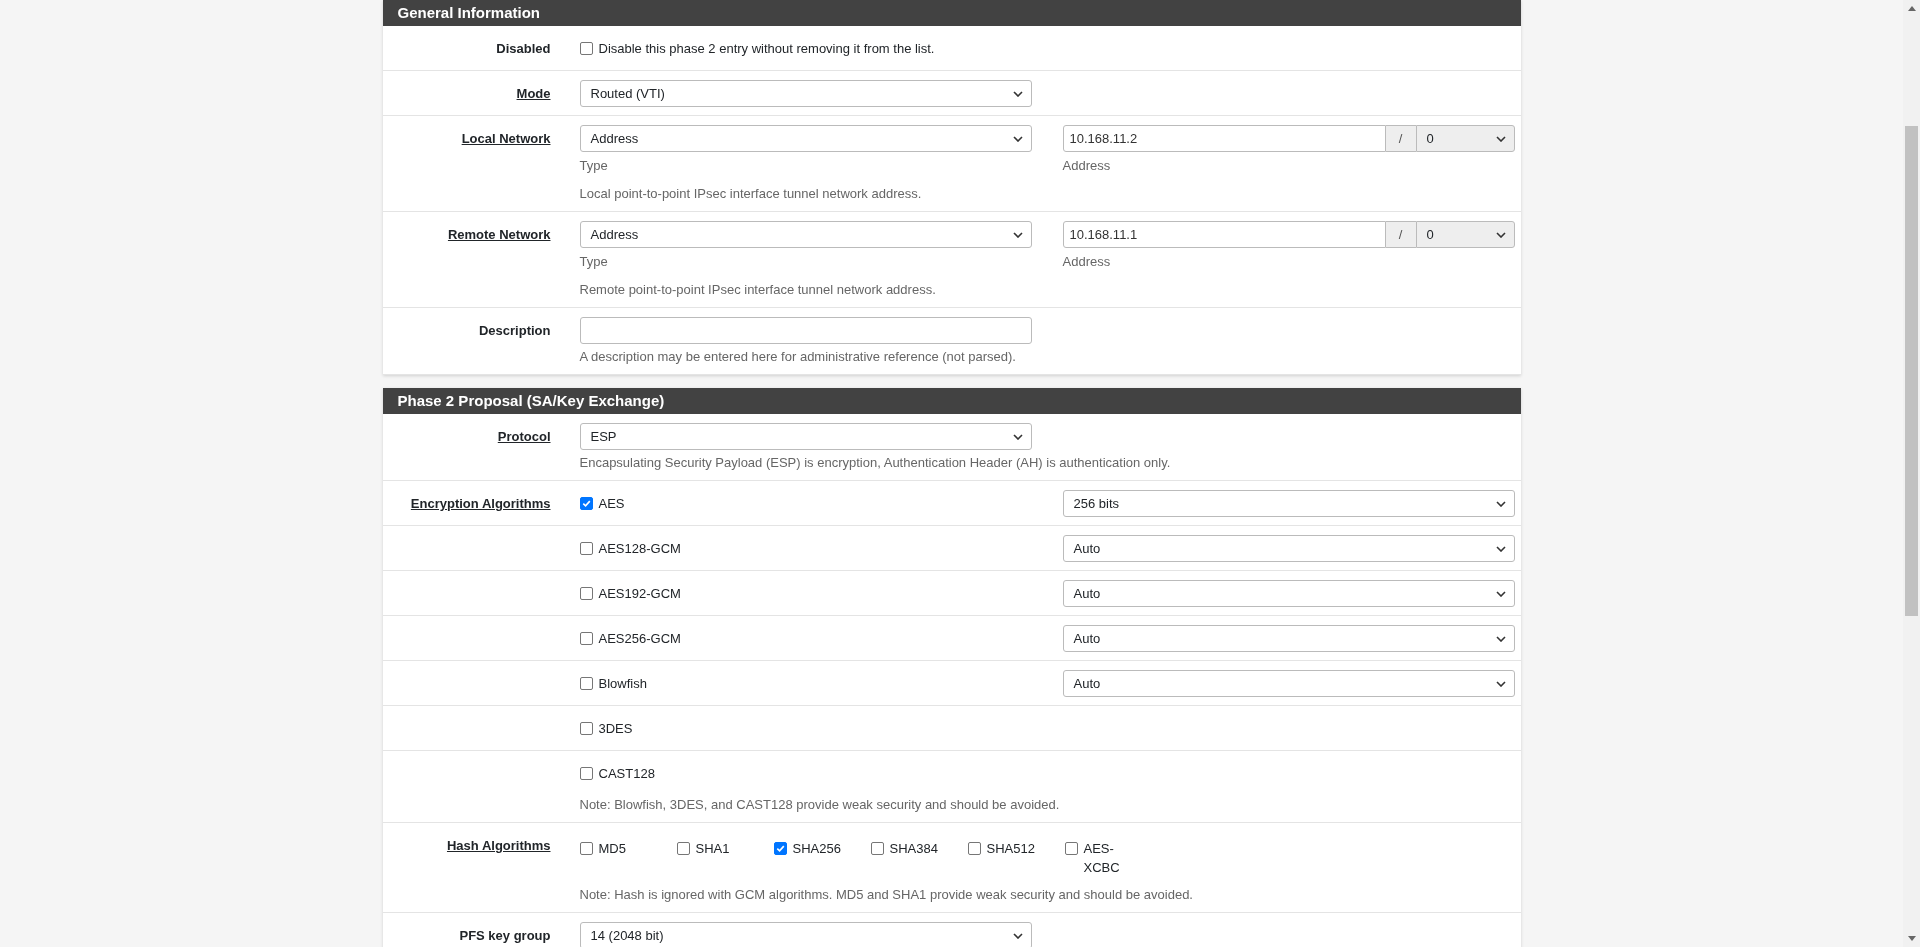 This screenshot has width=1920, height=947. What do you see at coordinates (805, 93) in the screenshot?
I see `dropdown: Routed (VTI)` at bounding box center [805, 93].